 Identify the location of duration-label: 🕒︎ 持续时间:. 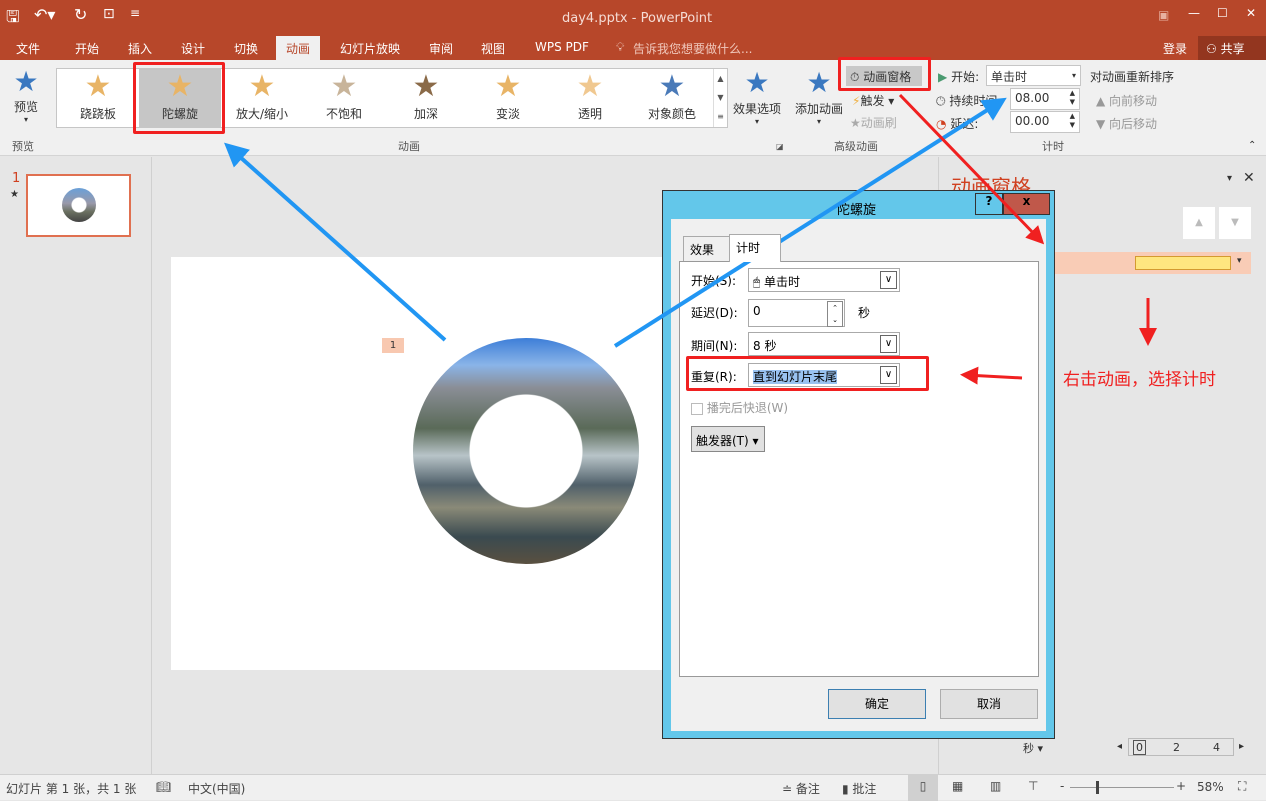
(969, 101).